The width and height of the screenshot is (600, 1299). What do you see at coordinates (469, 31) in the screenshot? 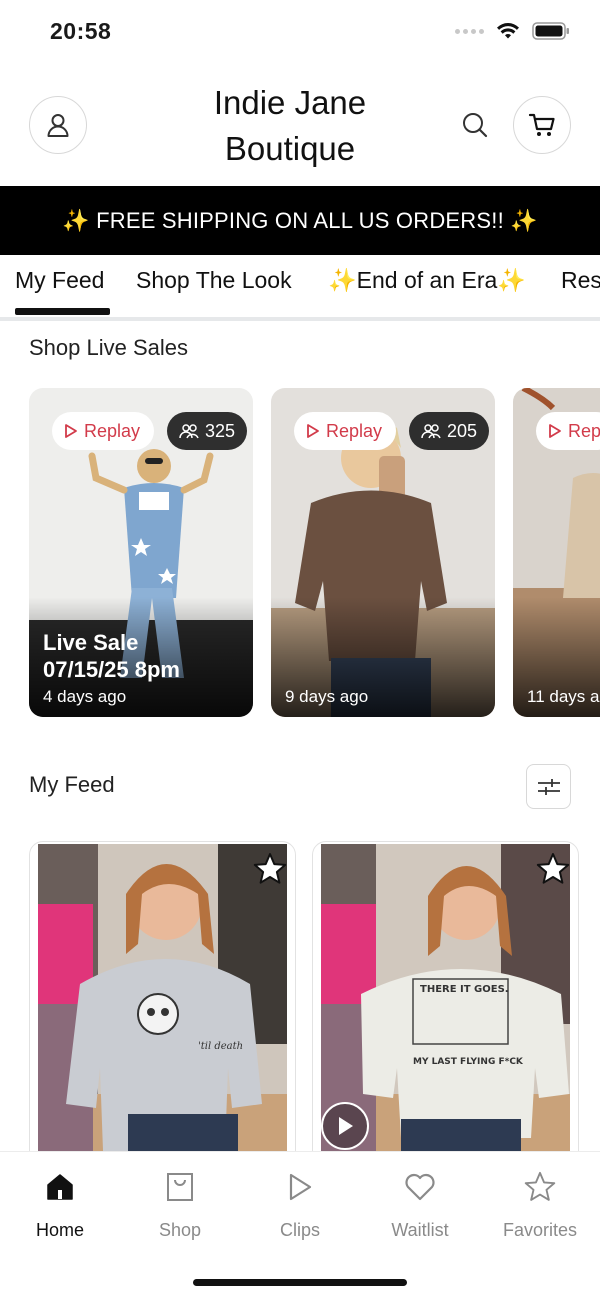
I see `cellular-signal-icon` at bounding box center [469, 31].